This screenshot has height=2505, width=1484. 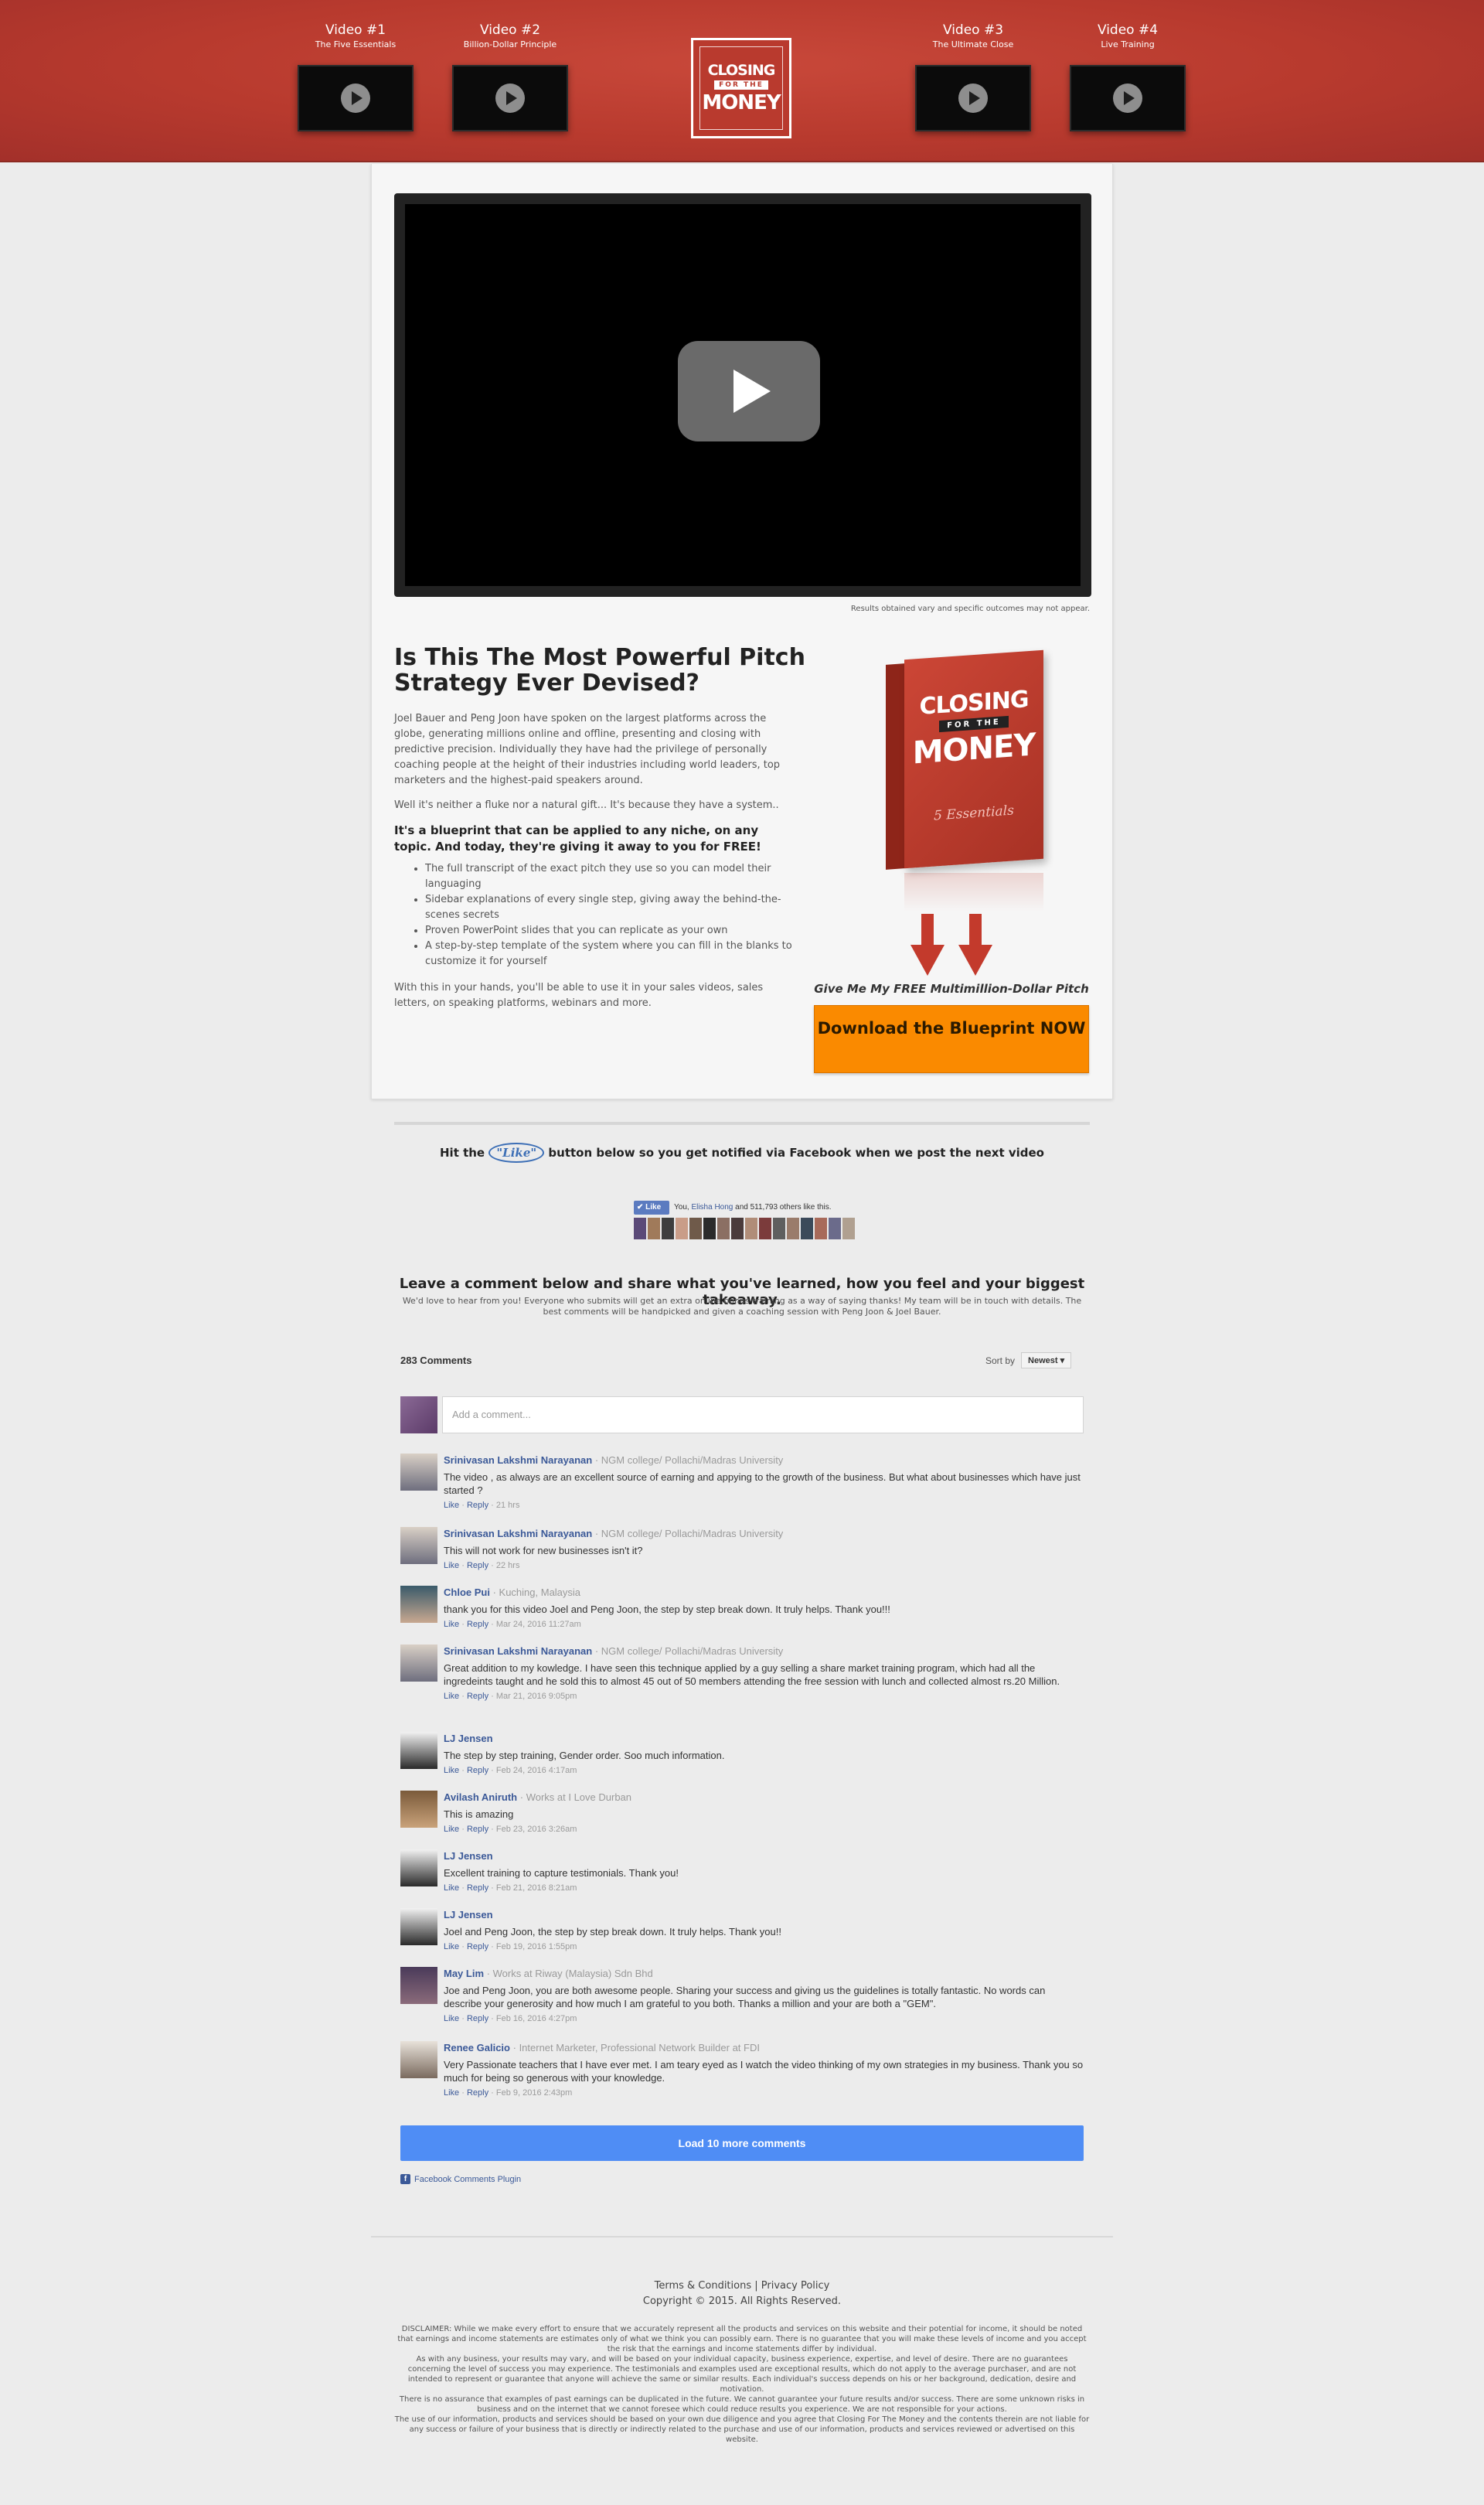 What do you see at coordinates (464, 1973) in the screenshot?
I see `commenter-name: May Lim` at bounding box center [464, 1973].